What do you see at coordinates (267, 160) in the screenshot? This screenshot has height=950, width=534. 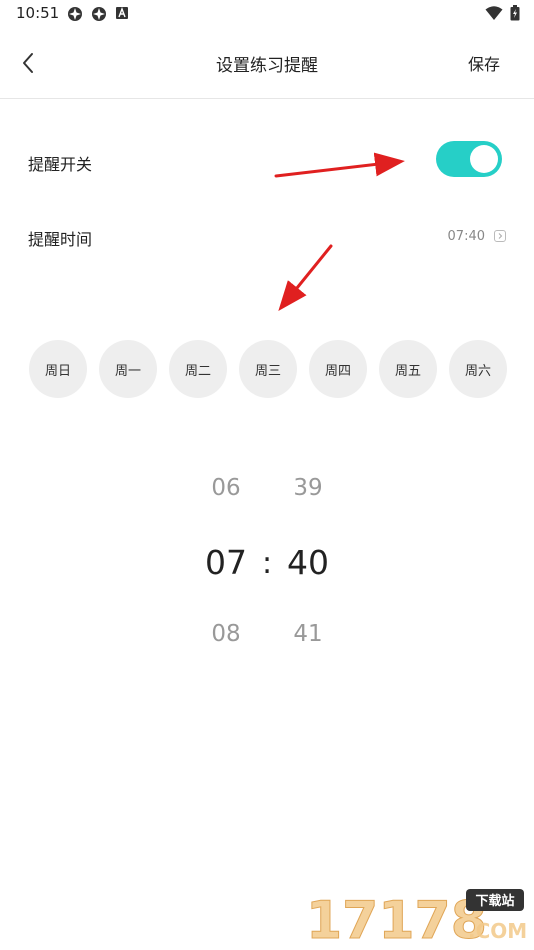 I see `reminder-switch-row: 提醒开关` at bounding box center [267, 160].